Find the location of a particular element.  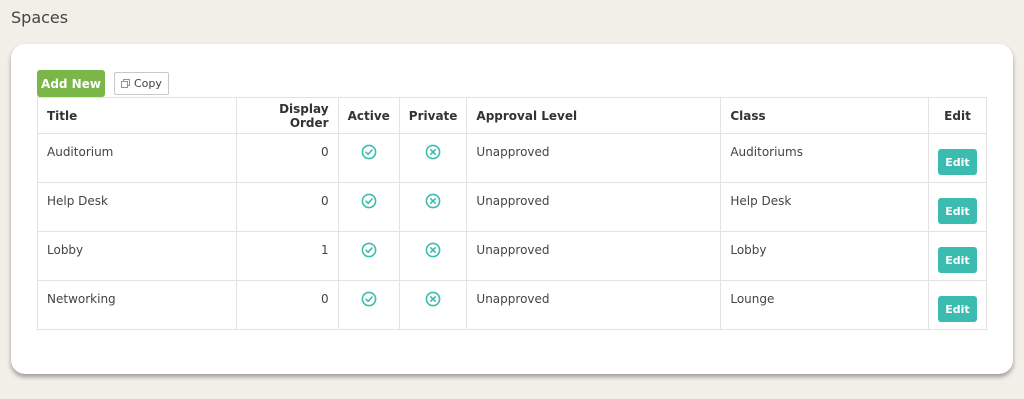

table-row: Lobby 1 Unapproved Lobby Edit is located at coordinates (512, 256).